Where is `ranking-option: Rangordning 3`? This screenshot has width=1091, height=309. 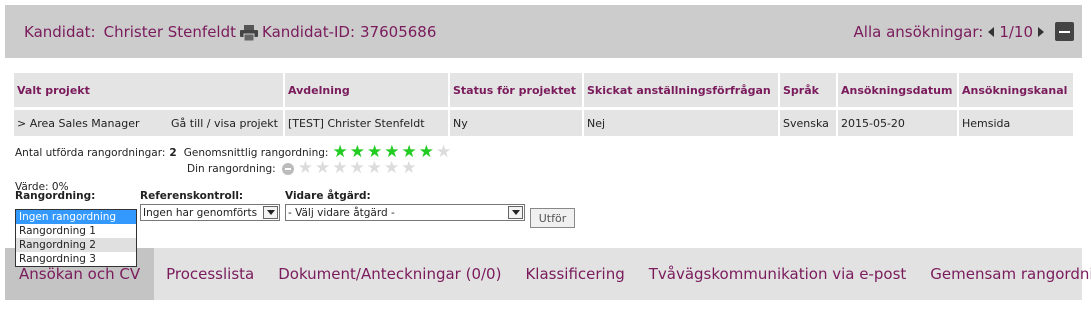 ranking-option: Rangordning 3 is located at coordinates (76, 259).